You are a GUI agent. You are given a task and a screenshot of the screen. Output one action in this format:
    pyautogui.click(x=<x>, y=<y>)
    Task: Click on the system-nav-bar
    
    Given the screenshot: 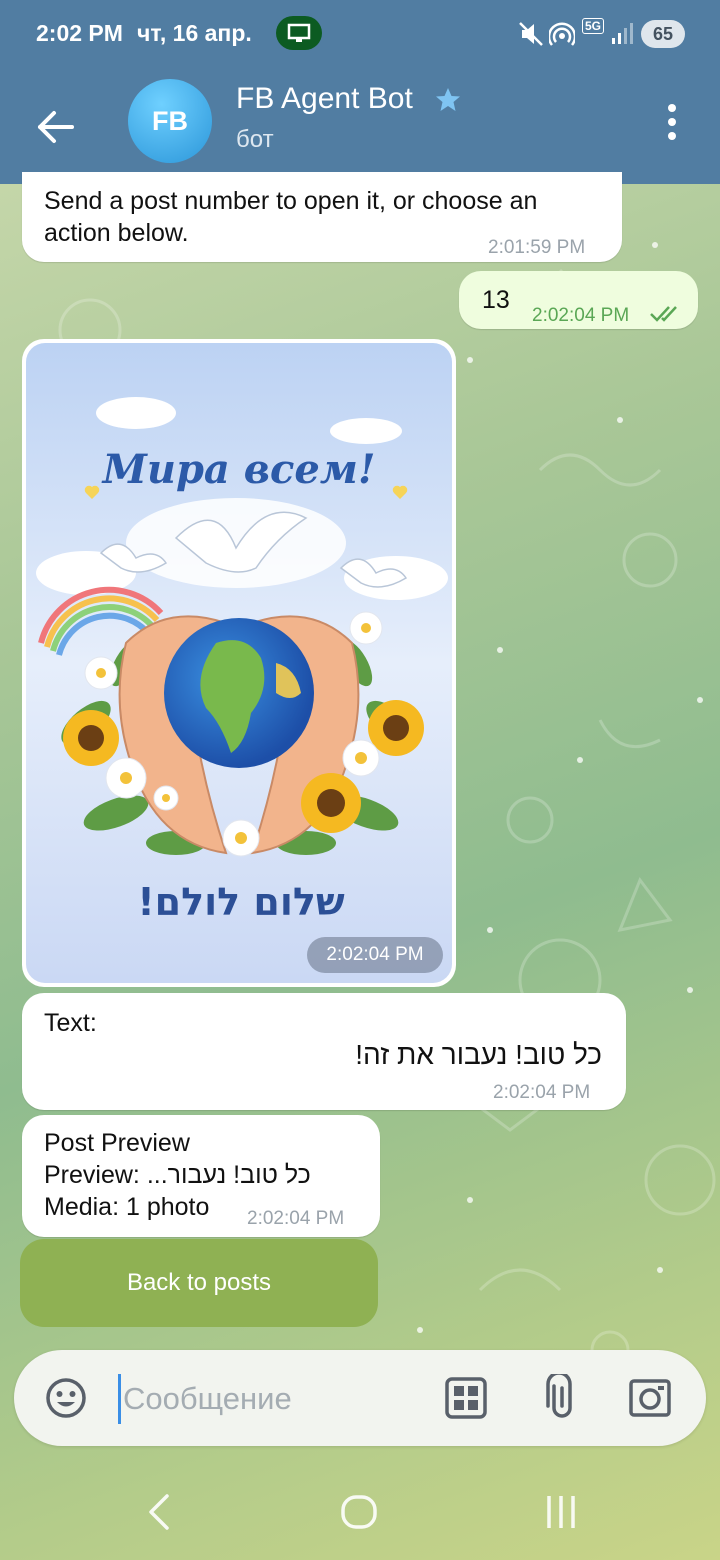 What is the action you would take?
    pyautogui.click(x=360, y=1510)
    